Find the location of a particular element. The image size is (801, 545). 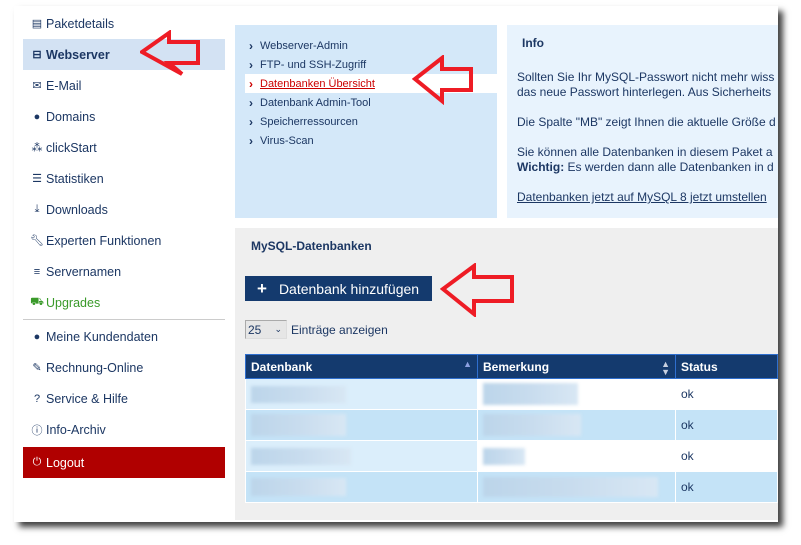

stats-icon: ☰ is located at coordinates (37, 179).